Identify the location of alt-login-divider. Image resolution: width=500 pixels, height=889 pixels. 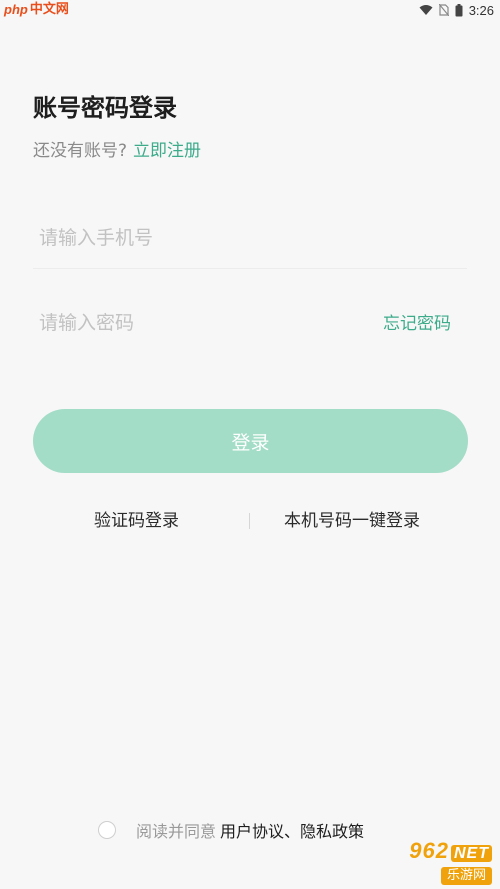
(249, 521).